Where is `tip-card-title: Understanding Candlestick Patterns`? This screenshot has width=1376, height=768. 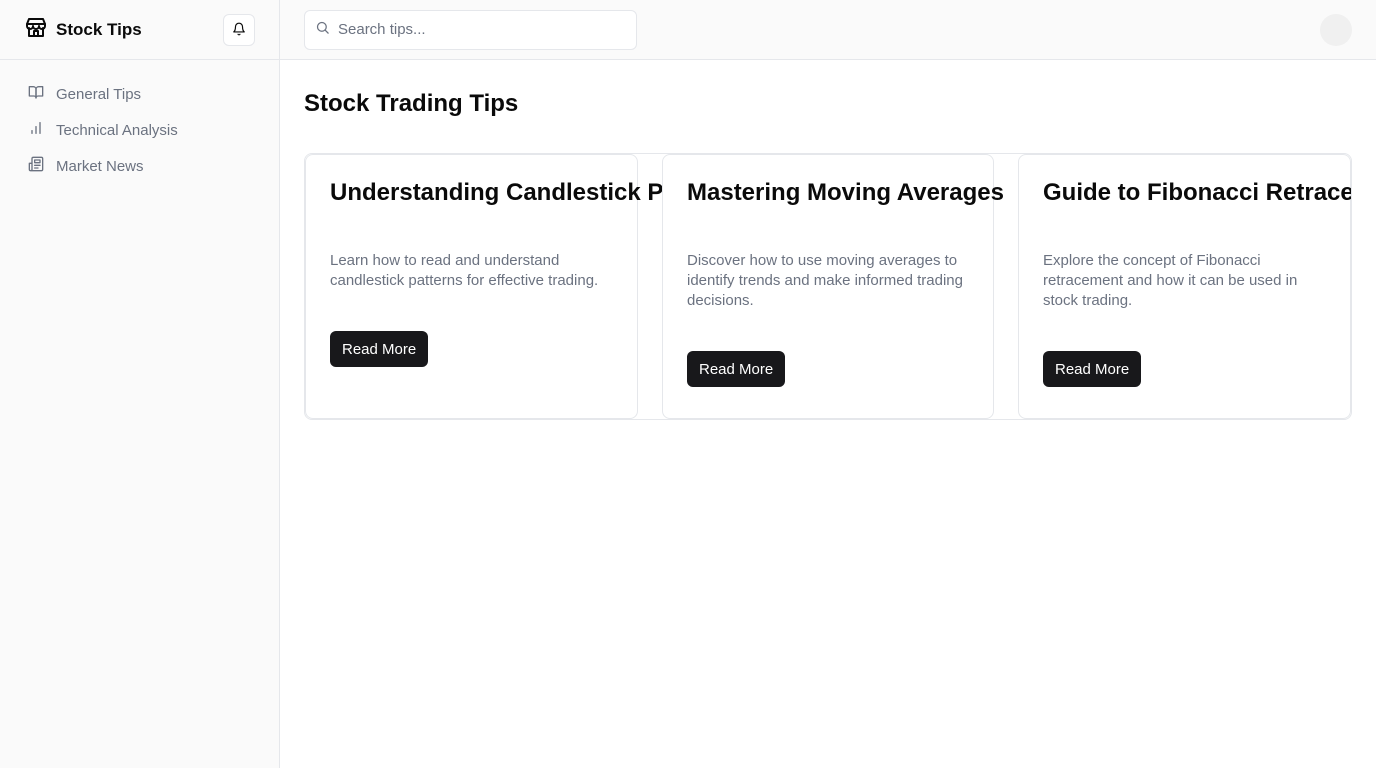 tip-card-title: Understanding Candlestick Patterns is located at coordinates (537, 192).